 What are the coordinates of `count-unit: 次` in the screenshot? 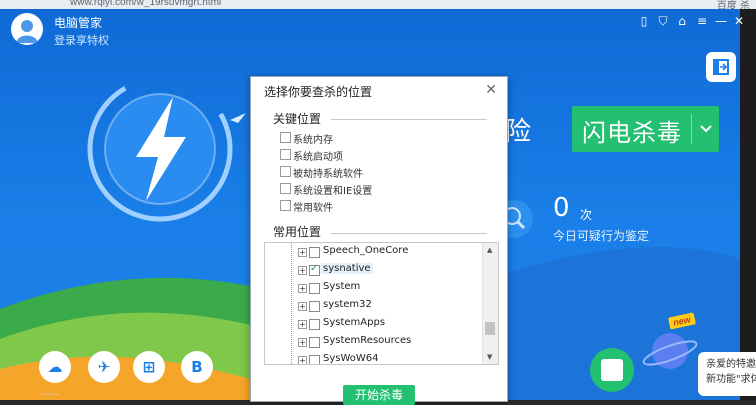 It's located at (586, 215).